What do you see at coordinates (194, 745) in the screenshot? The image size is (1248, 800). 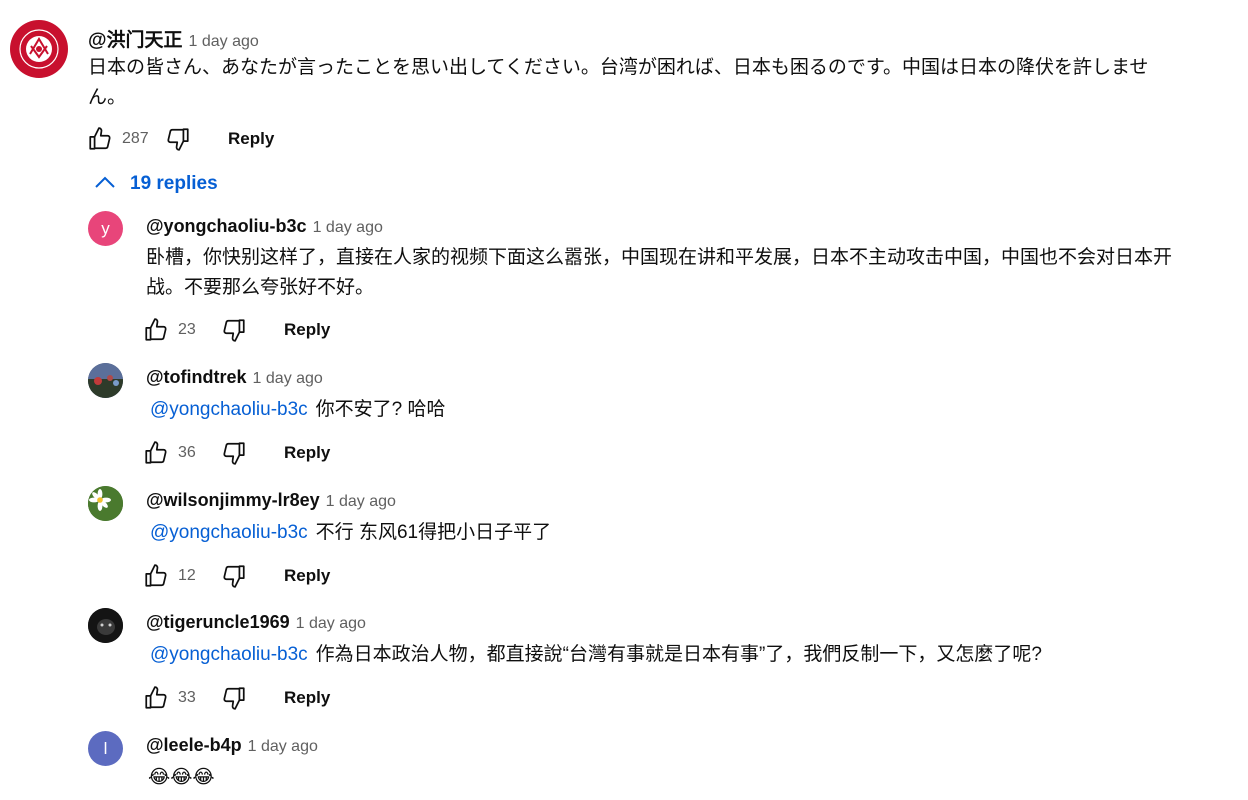 I see `author-name: @leele-b4p` at bounding box center [194, 745].